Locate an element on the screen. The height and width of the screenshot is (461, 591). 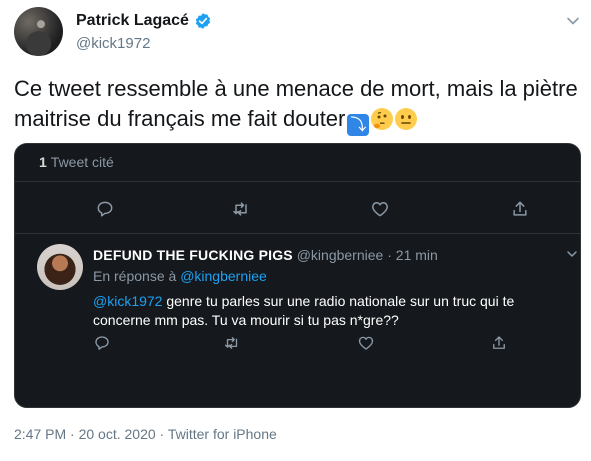
tweet-source: Twitter for iPhone is located at coordinates (222, 434).